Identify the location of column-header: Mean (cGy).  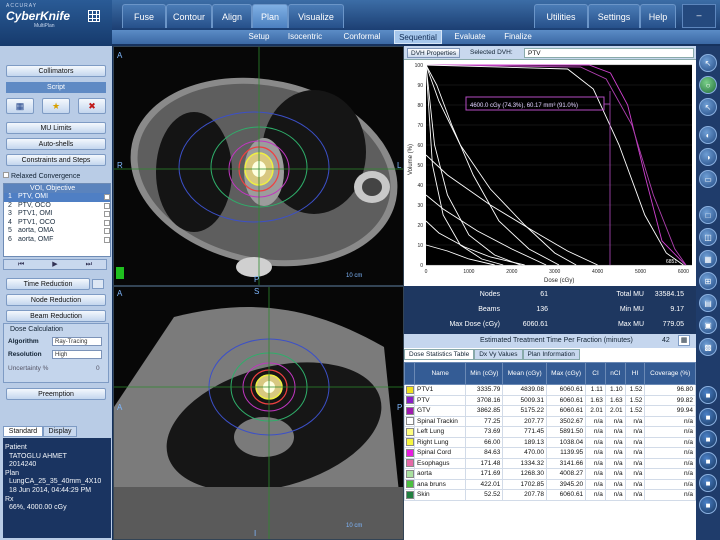
(525, 373).